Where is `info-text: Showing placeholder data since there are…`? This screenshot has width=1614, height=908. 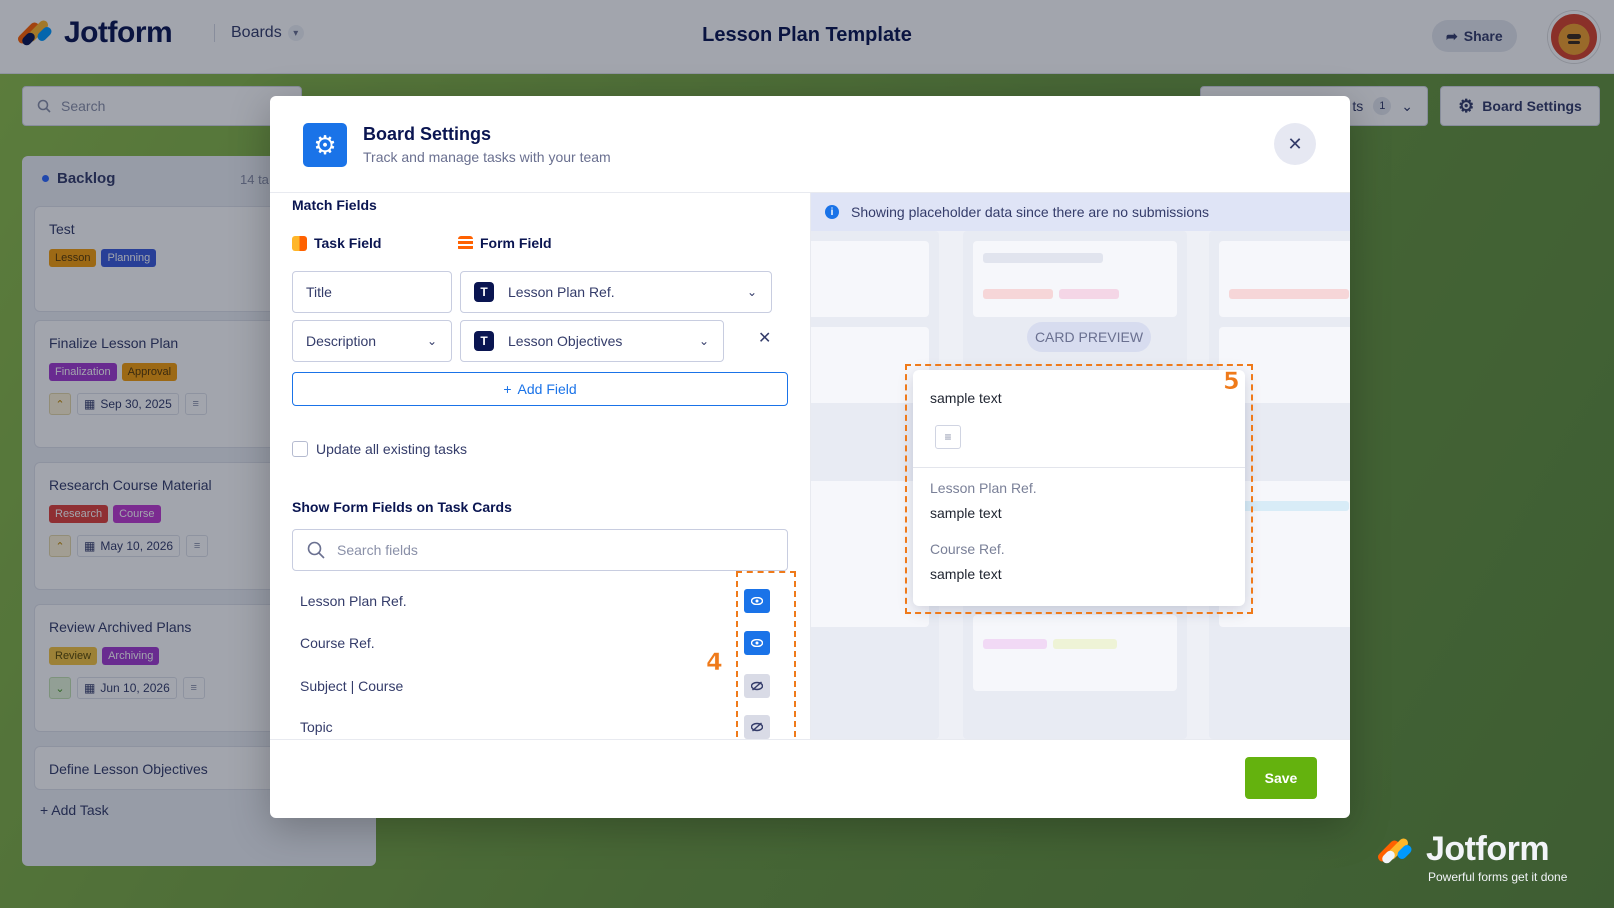
info-text: Showing placeholder data since there are… is located at coordinates (1030, 212).